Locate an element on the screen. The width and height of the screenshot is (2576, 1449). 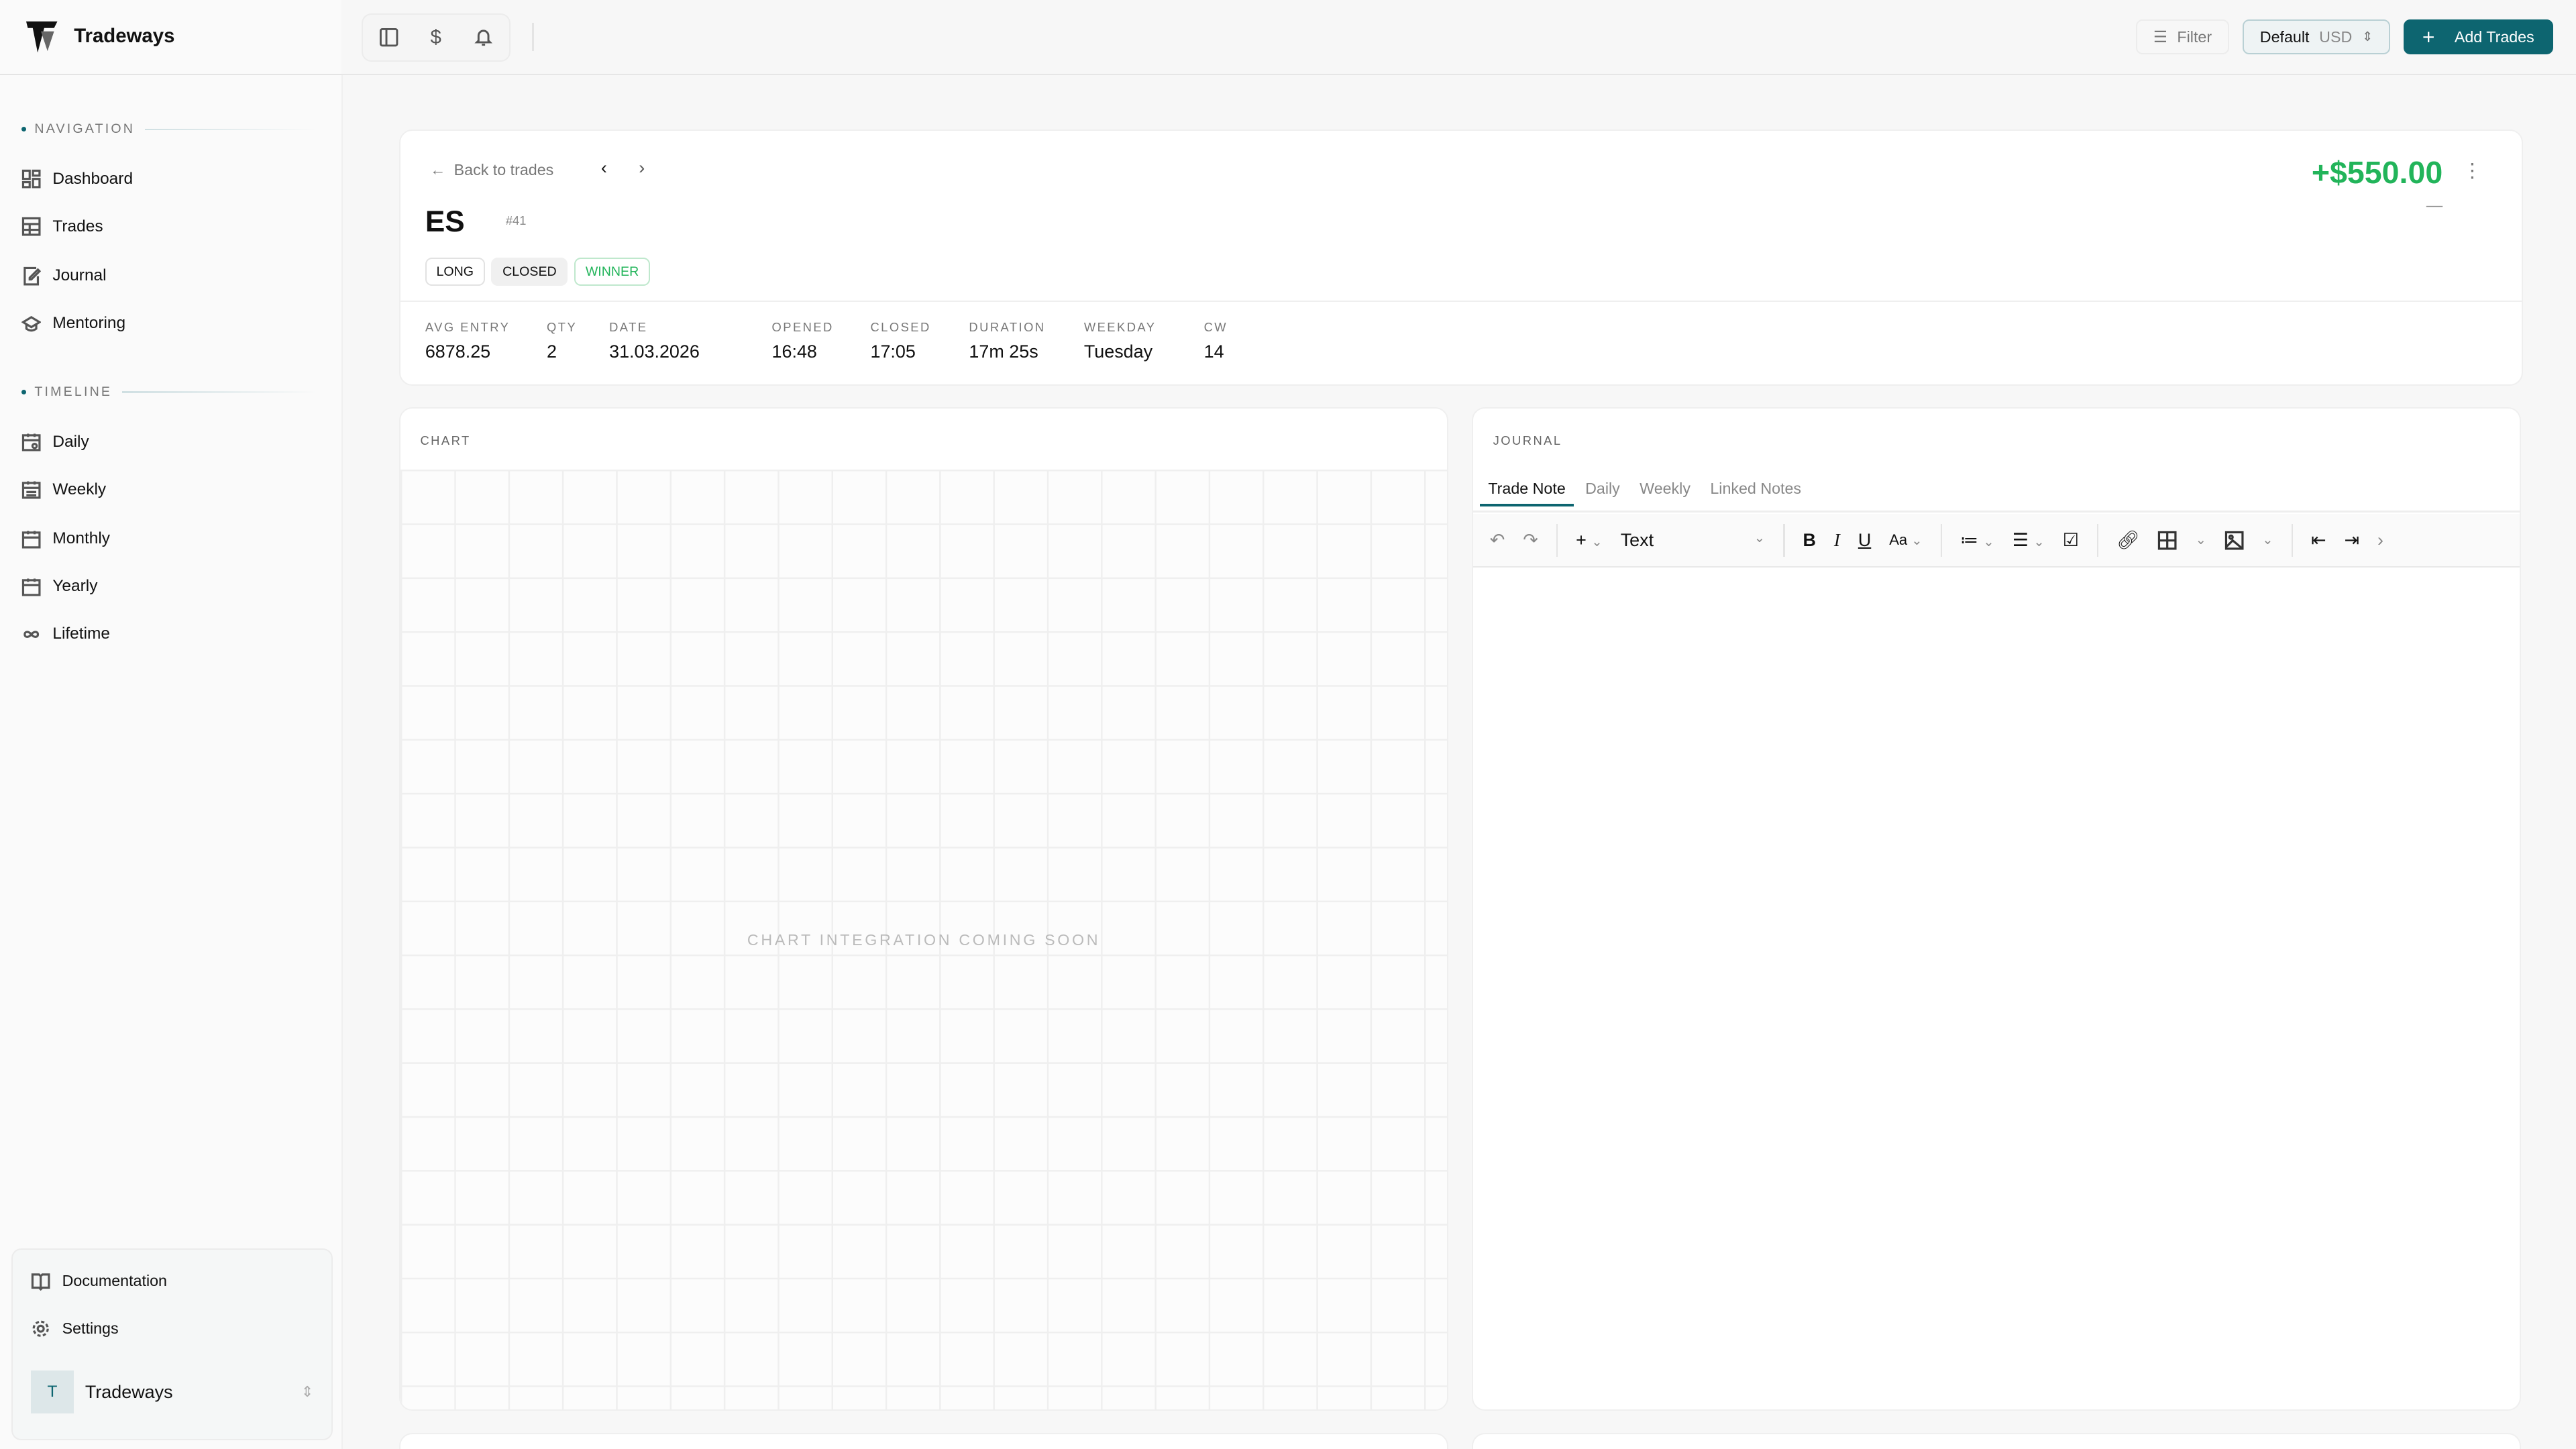
stat-value: 16:48 is located at coordinates (794, 351).